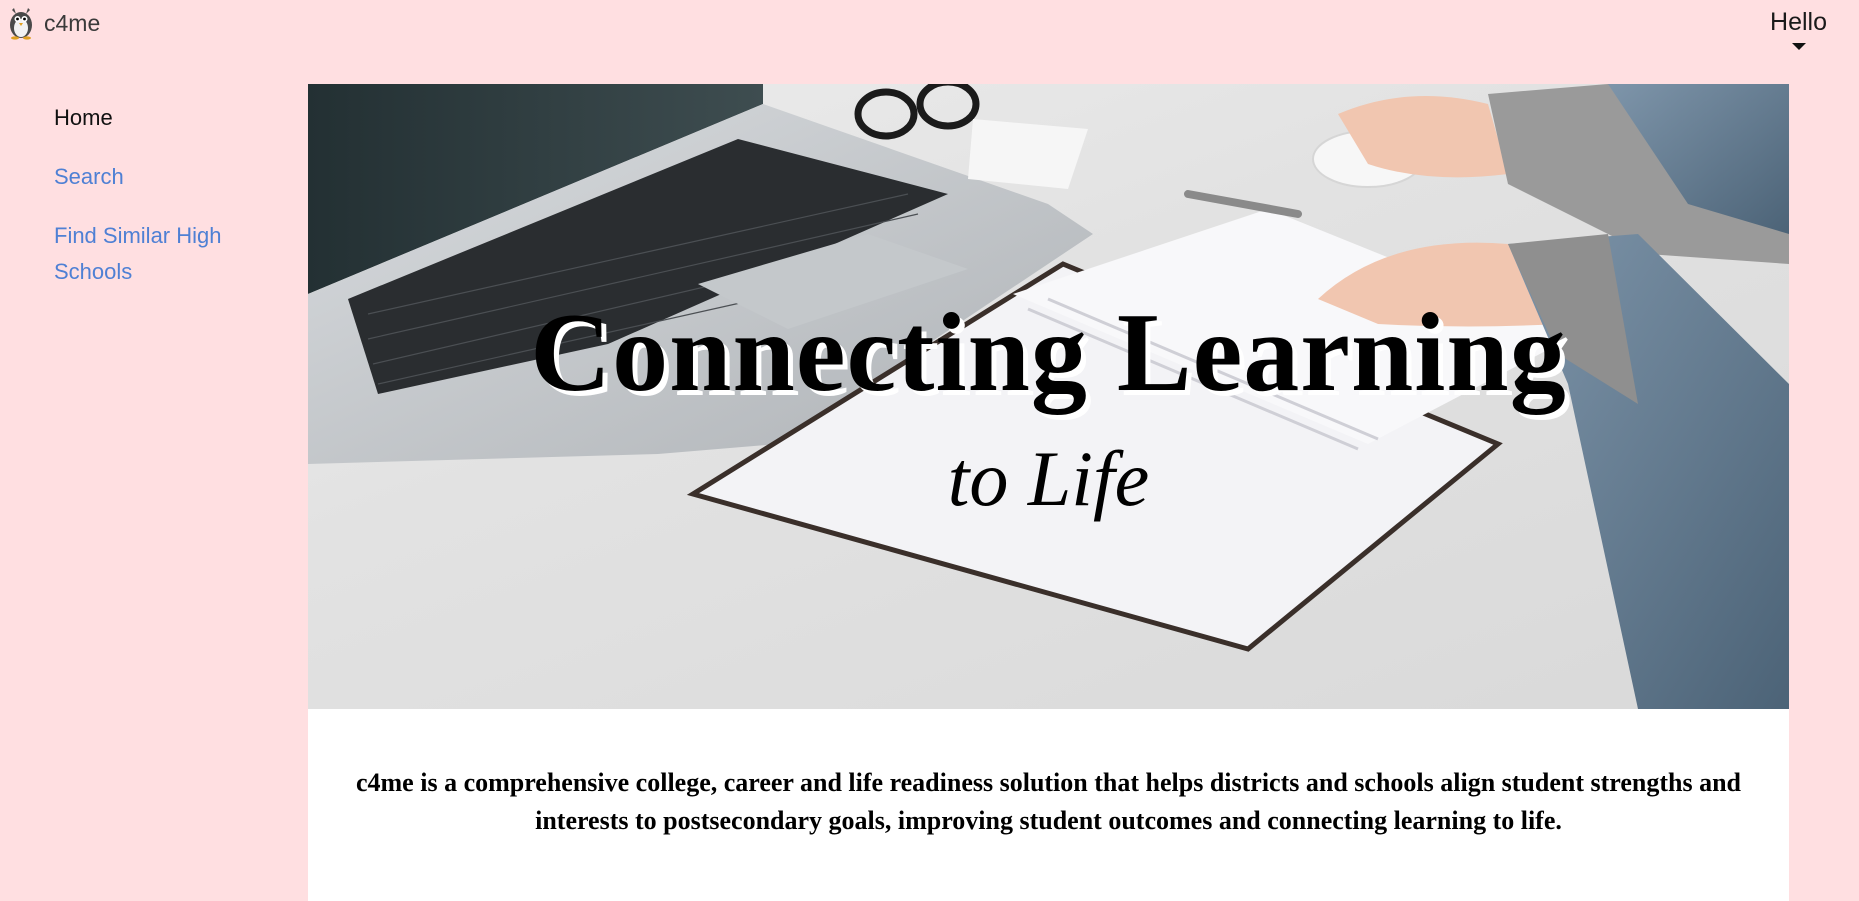 Image resolution: width=1859 pixels, height=901 pixels. What do you see at coordinates (1798, 46) in the screenshot?
I see `caret-down-icon` at bounding box center [1798, 46].